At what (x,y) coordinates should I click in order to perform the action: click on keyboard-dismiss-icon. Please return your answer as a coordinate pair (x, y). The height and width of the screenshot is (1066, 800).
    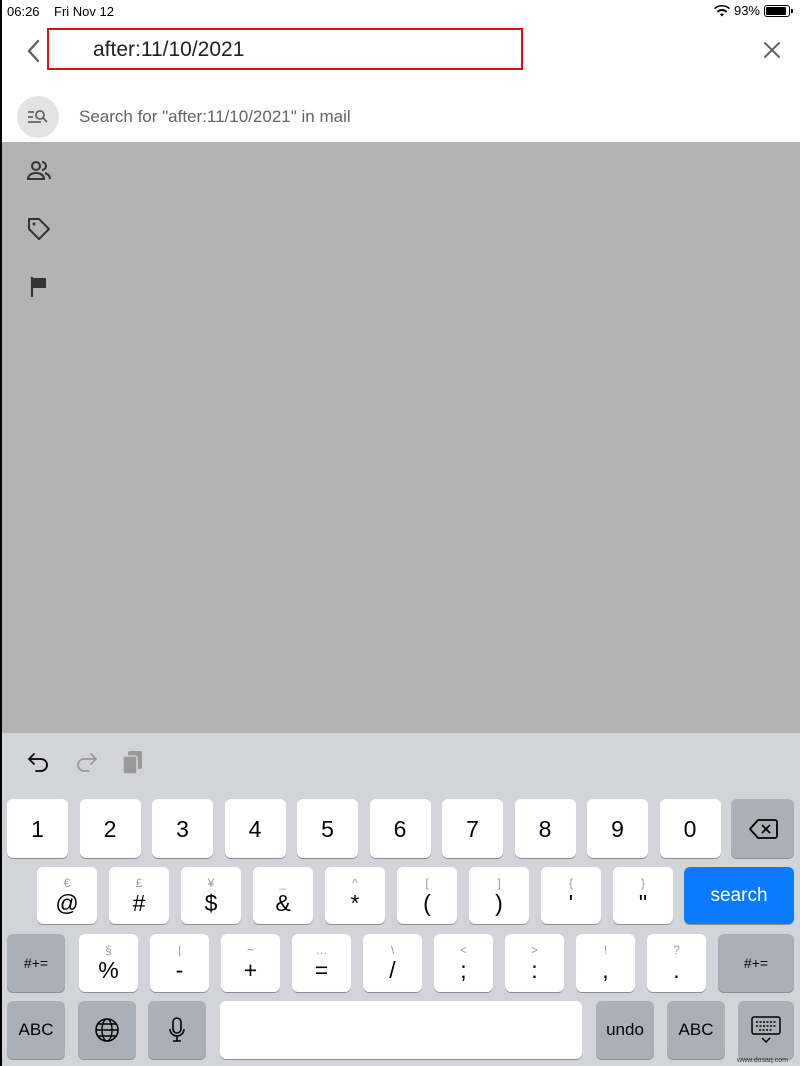
    Looking at the image, I should click on (766, 1030).